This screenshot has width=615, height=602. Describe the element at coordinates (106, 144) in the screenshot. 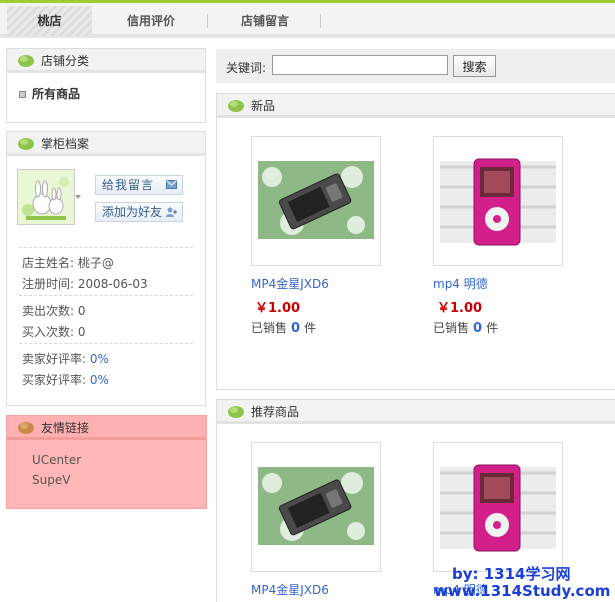

I see `profile-panel-header: 掌柜档案` at that location.